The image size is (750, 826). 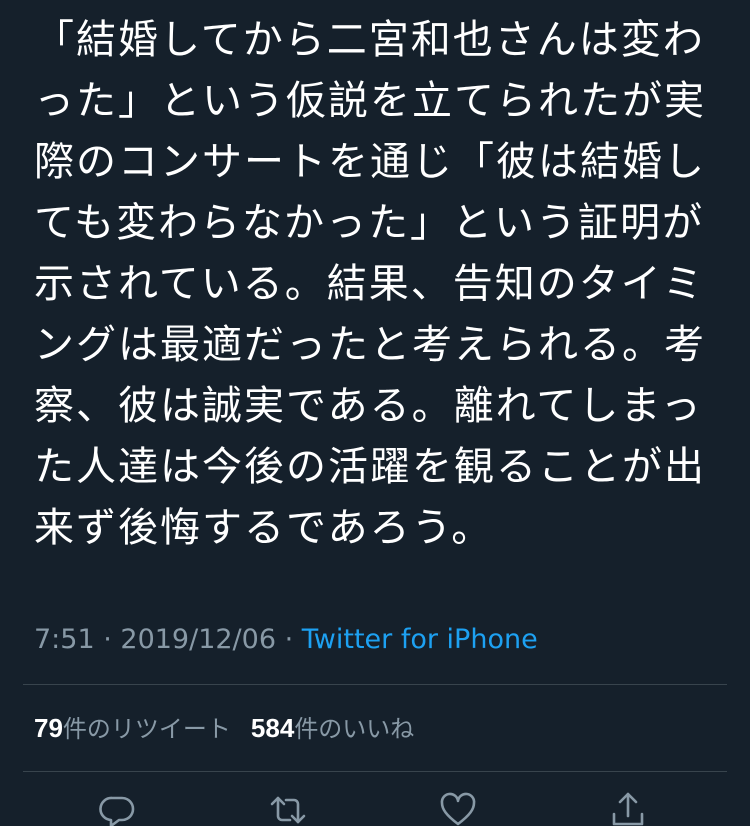 I want to click on tweet-stats: 79件のリツイート 584件のいいね, so click(x=224, y=728).